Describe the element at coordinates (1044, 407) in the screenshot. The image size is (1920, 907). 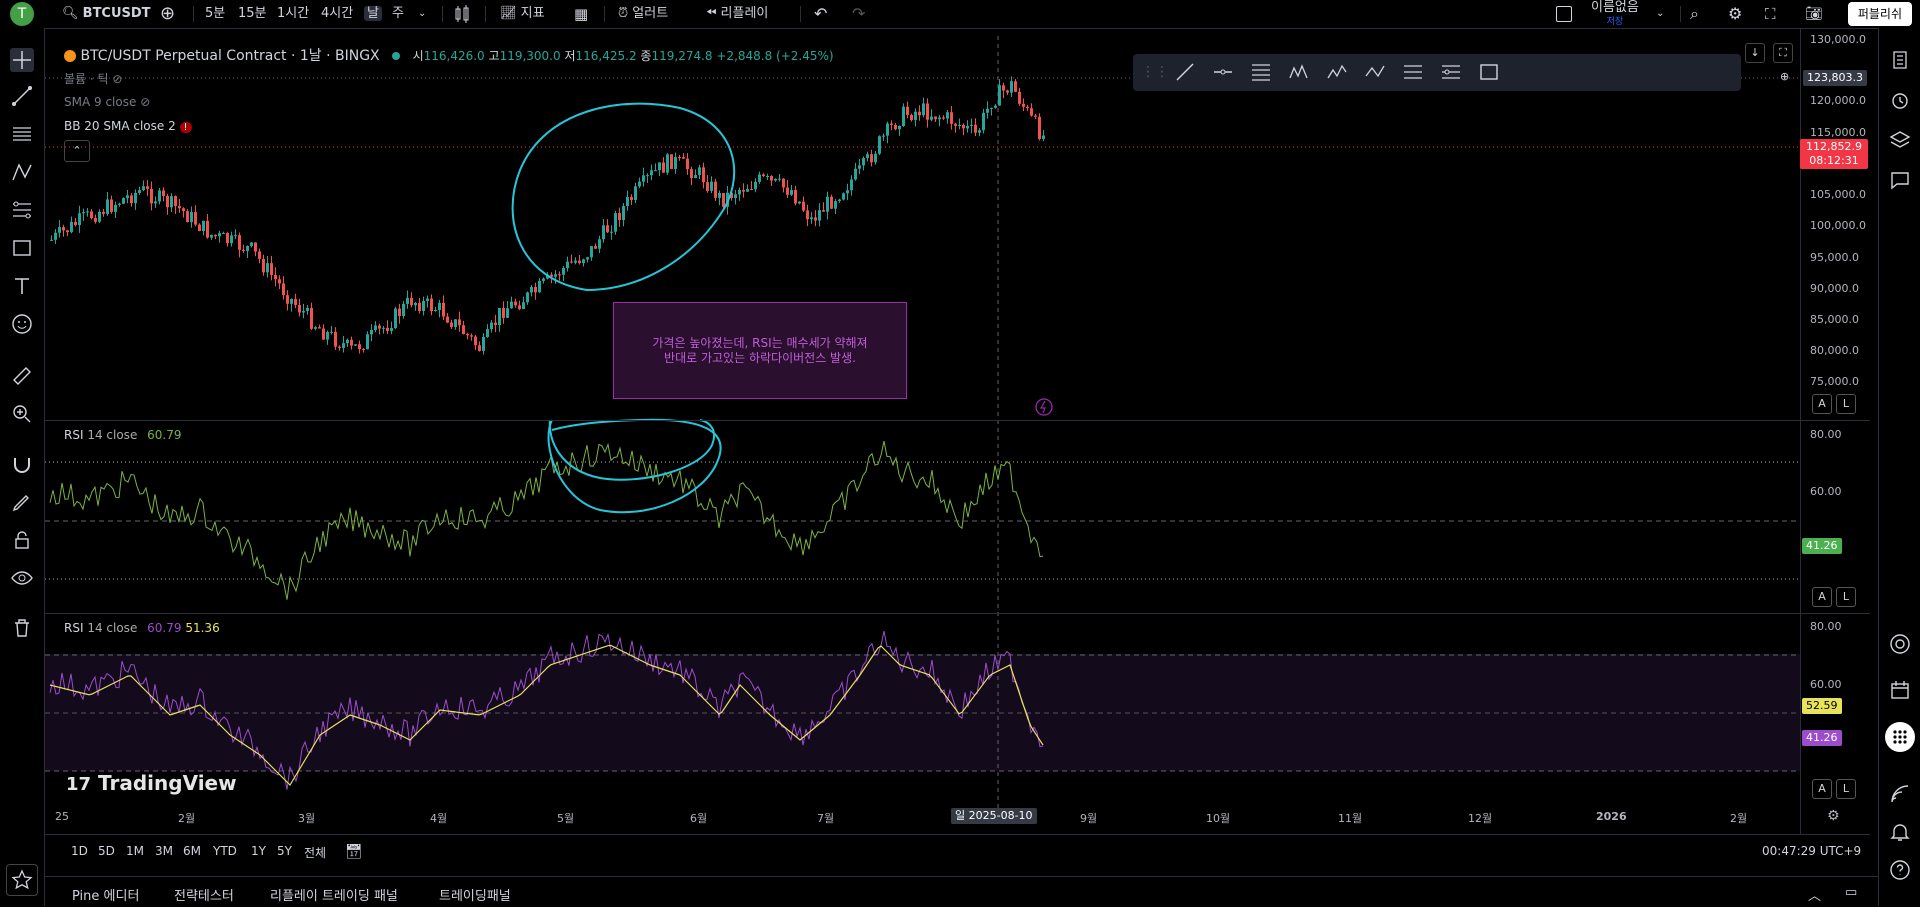
I see `lightning-icon` at that location.